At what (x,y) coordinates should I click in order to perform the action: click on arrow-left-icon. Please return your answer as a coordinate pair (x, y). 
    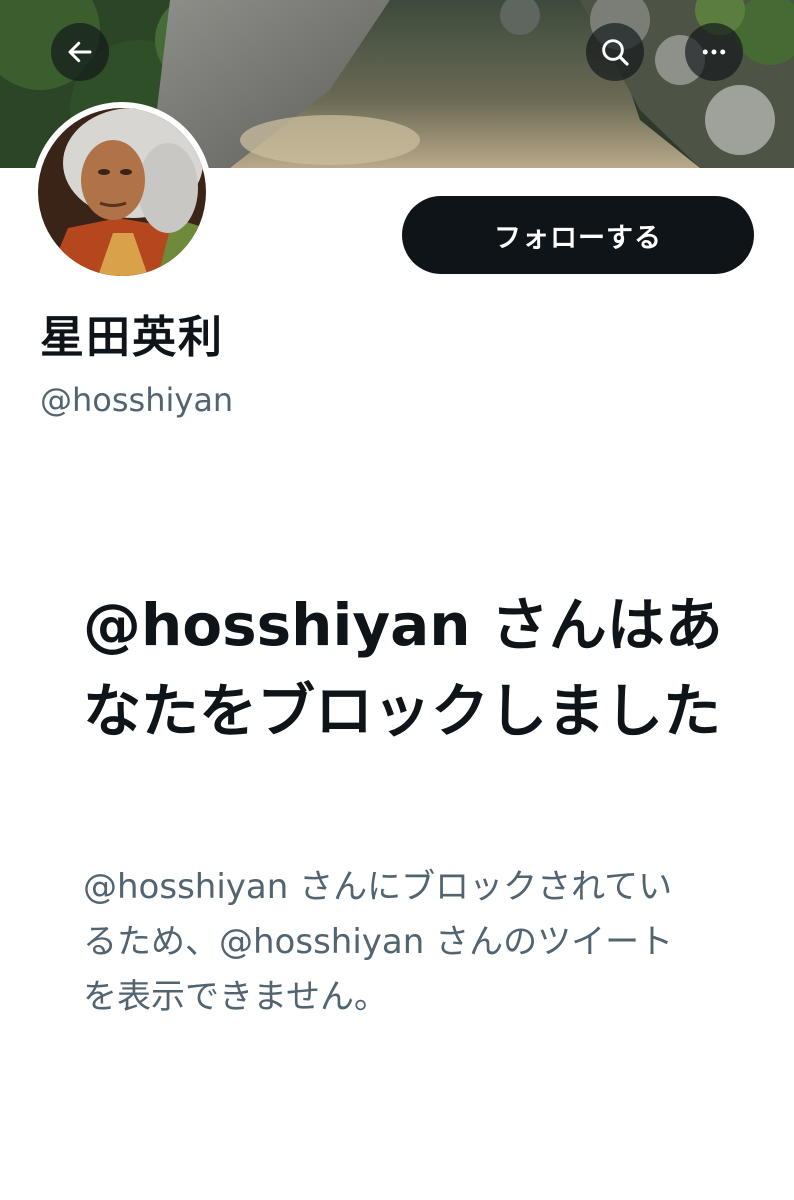
    Looking at the image, I should click on (80, 52).